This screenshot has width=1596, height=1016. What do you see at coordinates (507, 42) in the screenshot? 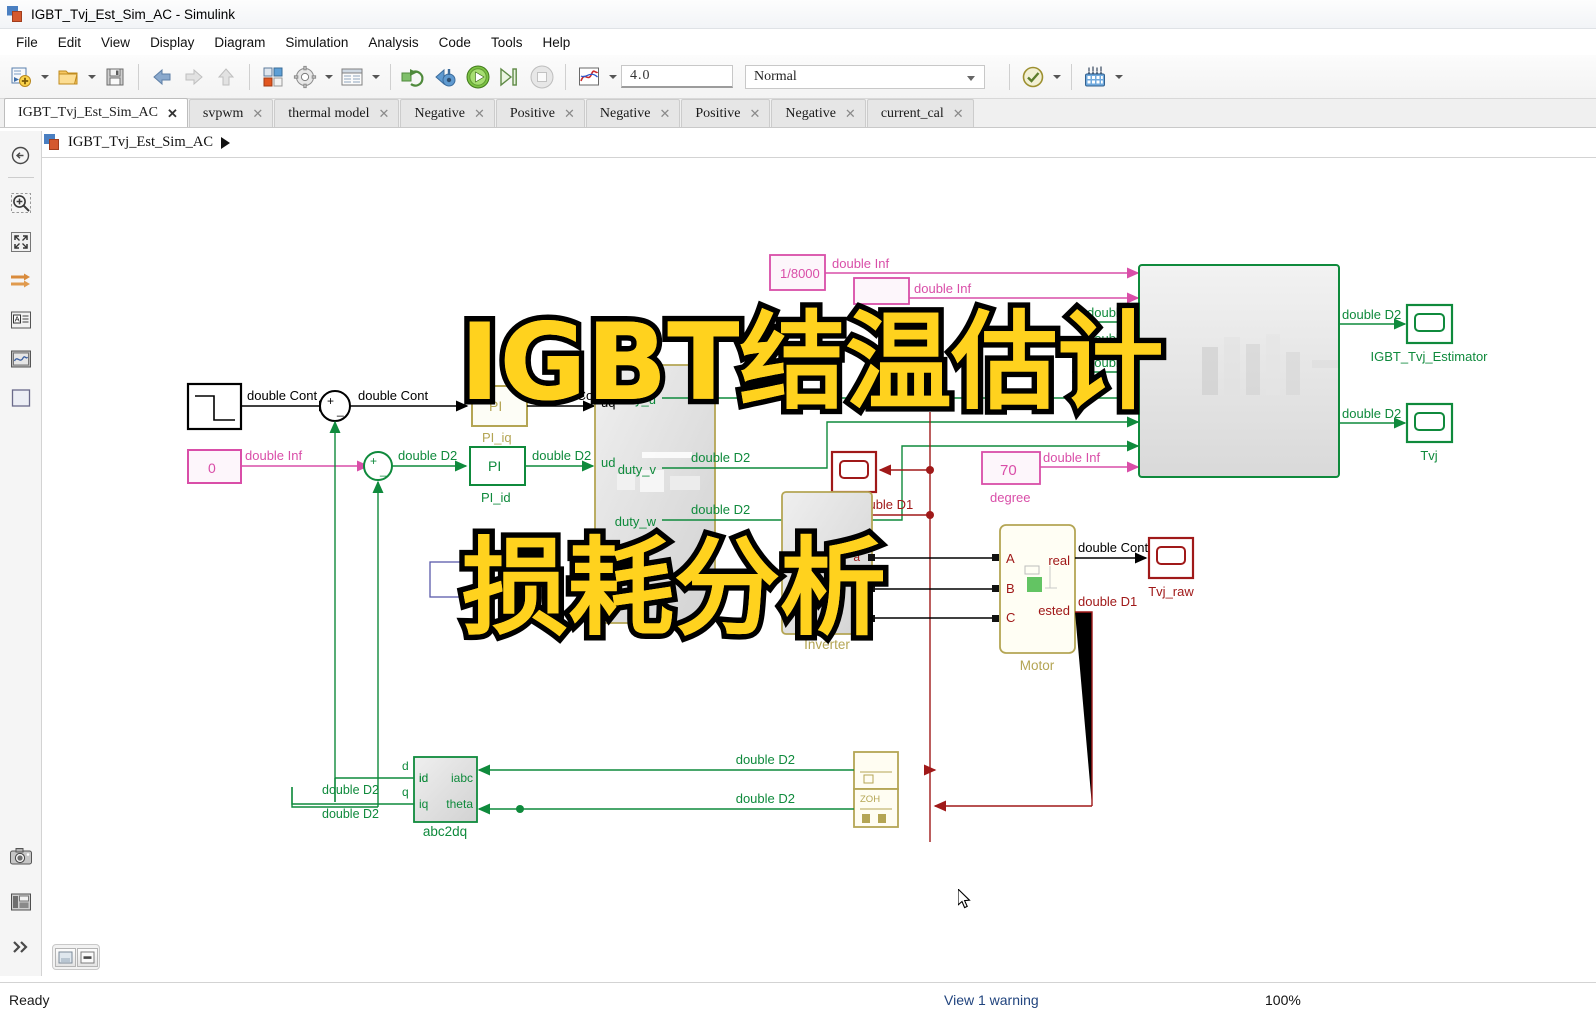
I see `menu-item-tools: Tools` at bounding box center [507, 42].